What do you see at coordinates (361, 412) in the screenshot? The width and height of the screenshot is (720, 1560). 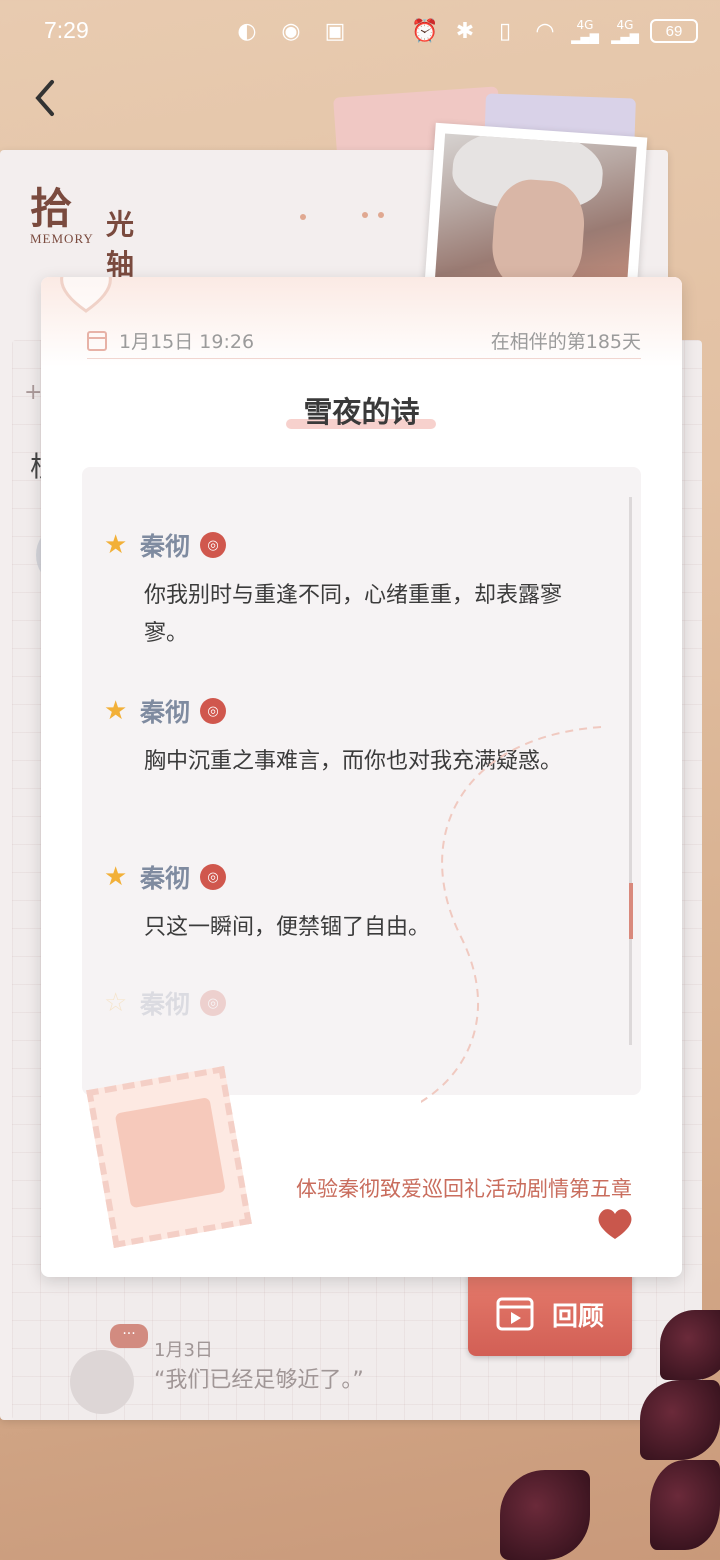 I see `card-title: 雪夜的诗` at bounding box center [361, 412].